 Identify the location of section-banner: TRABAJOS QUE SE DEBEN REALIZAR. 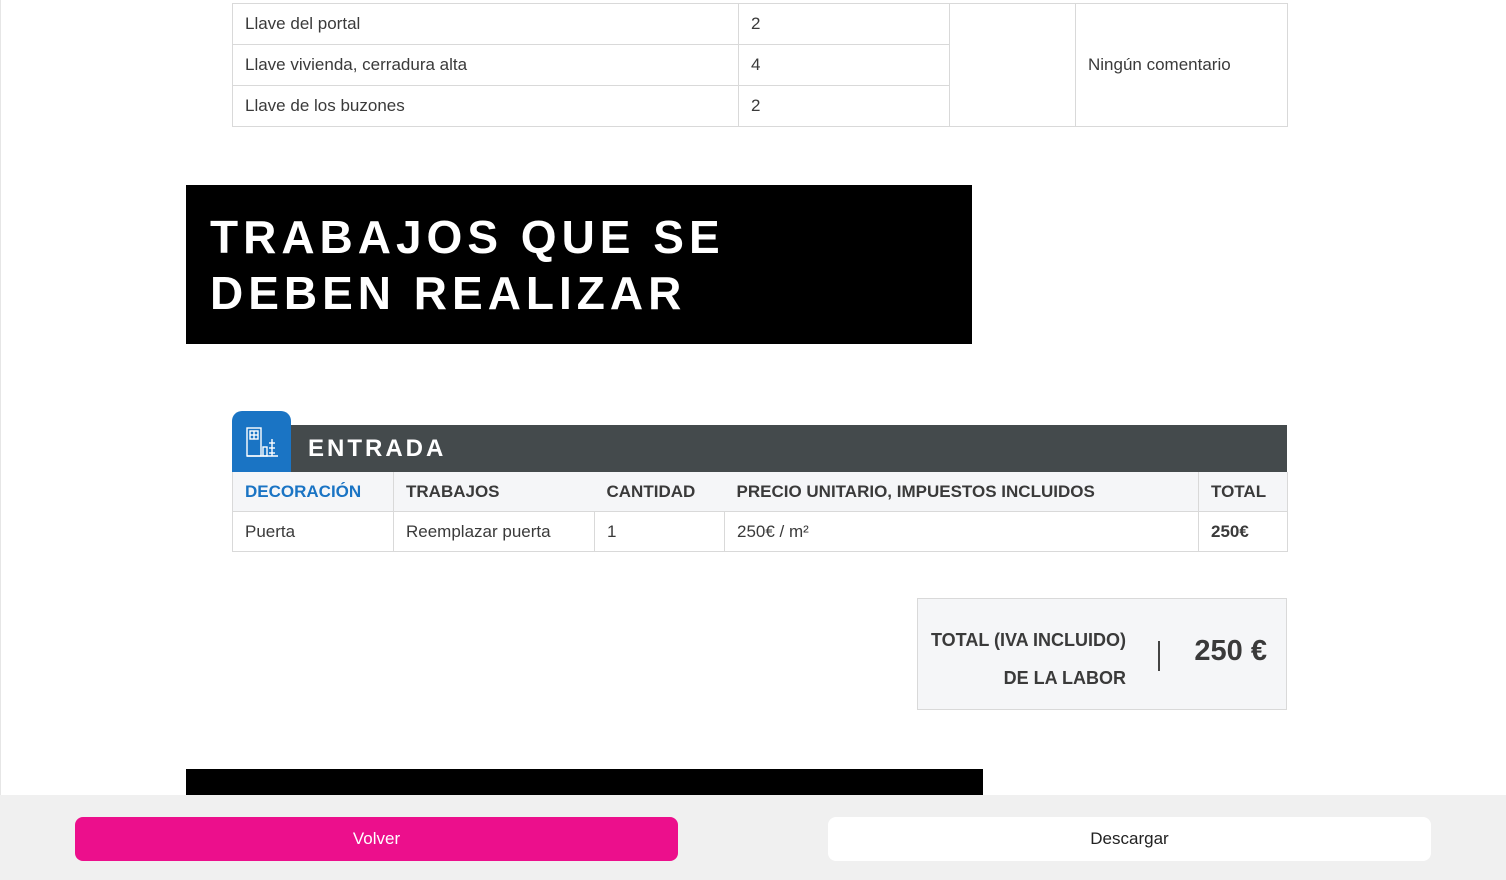
(579, 264).